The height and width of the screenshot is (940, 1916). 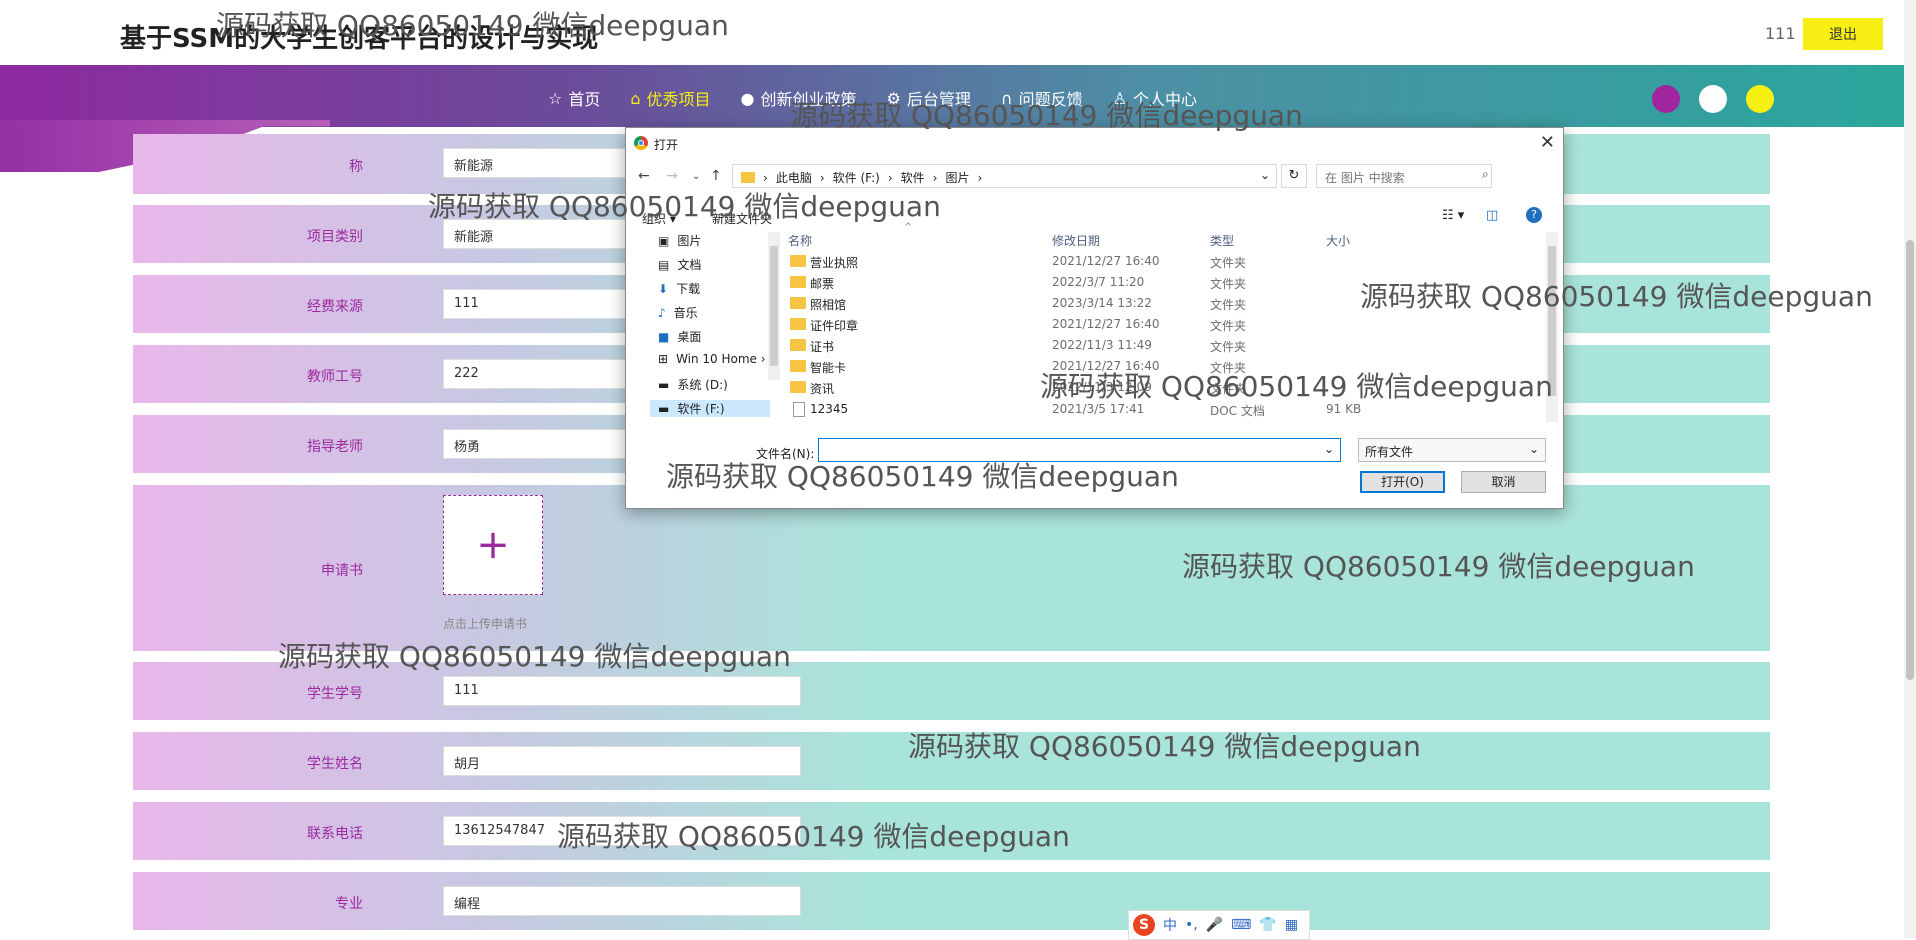 What do you see at coordinates (1780, 33) in the screenshot?
I see `user-name: 111` at bounding box center [1780, 33].